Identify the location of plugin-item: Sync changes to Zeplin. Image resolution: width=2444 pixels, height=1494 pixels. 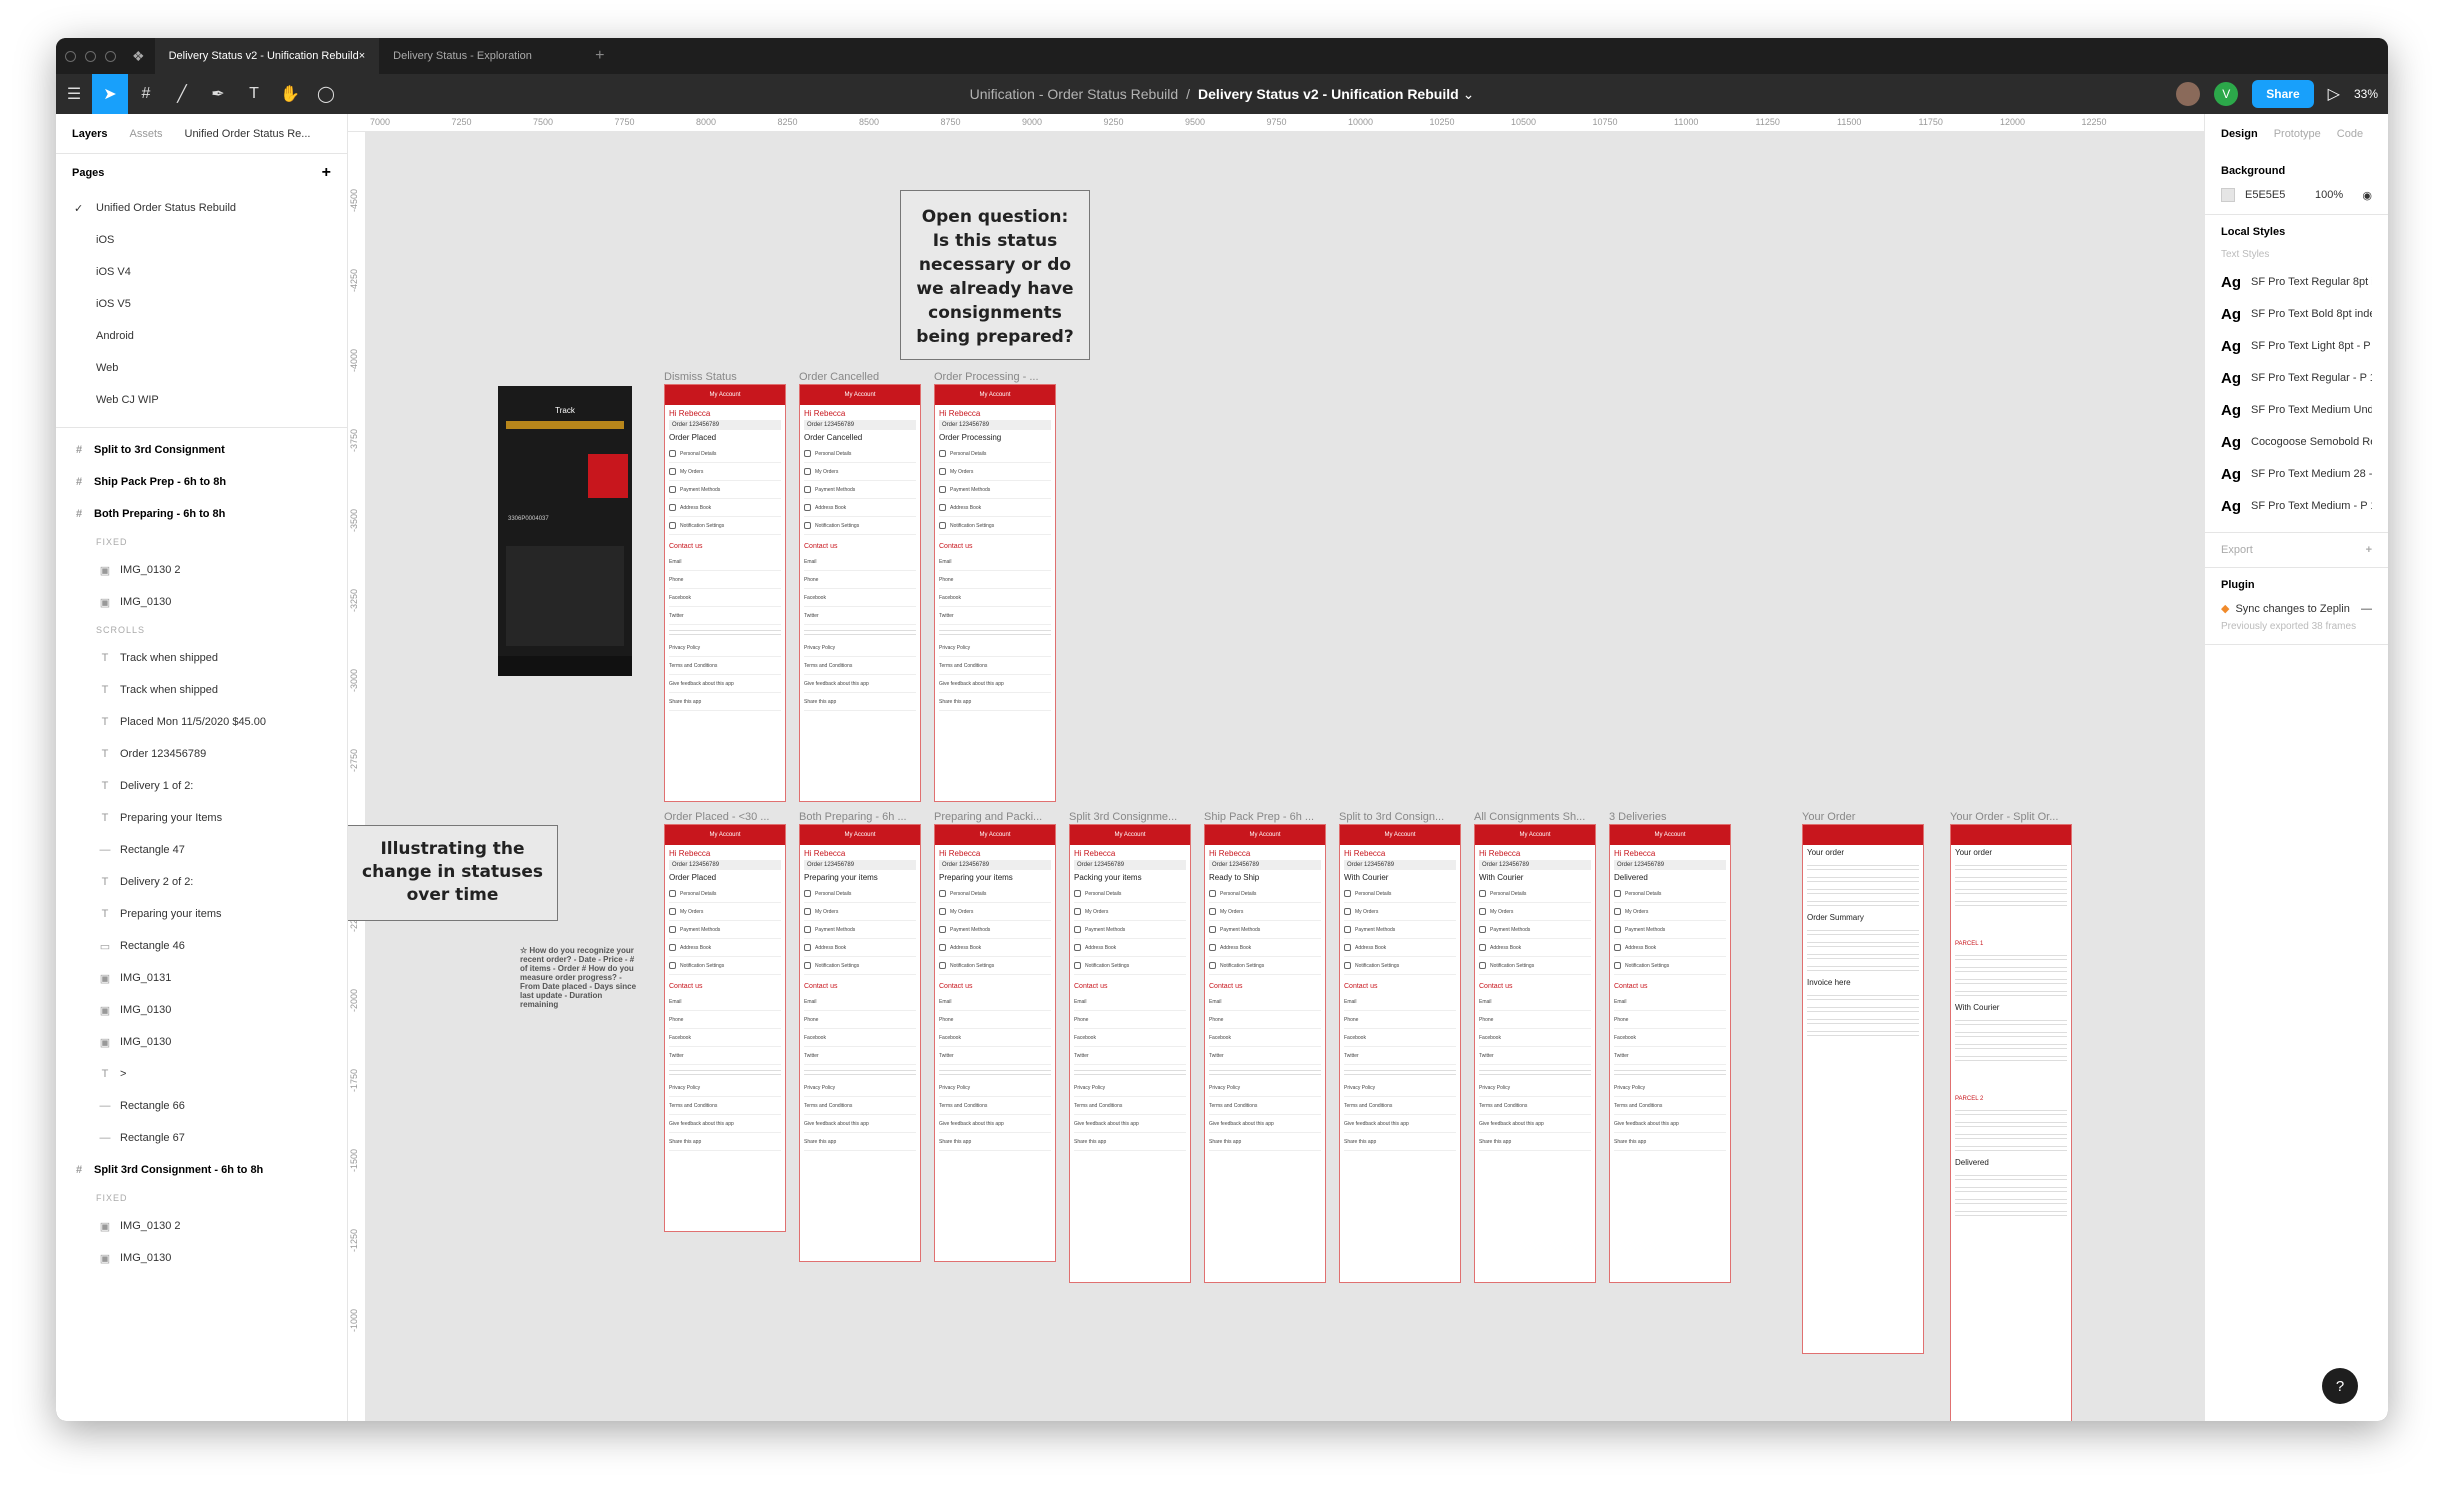
(2292, 609).